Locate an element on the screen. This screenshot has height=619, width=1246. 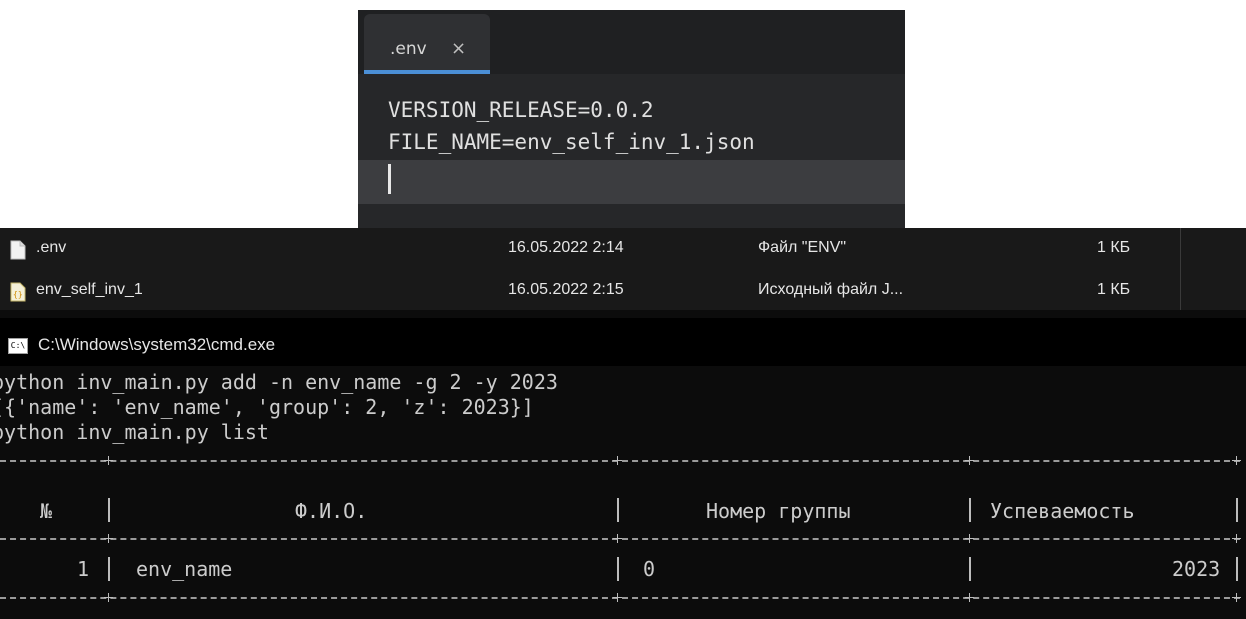
code-line: FILE_NAME=env_self_inv_1.json is located at coordinates (571, 142).